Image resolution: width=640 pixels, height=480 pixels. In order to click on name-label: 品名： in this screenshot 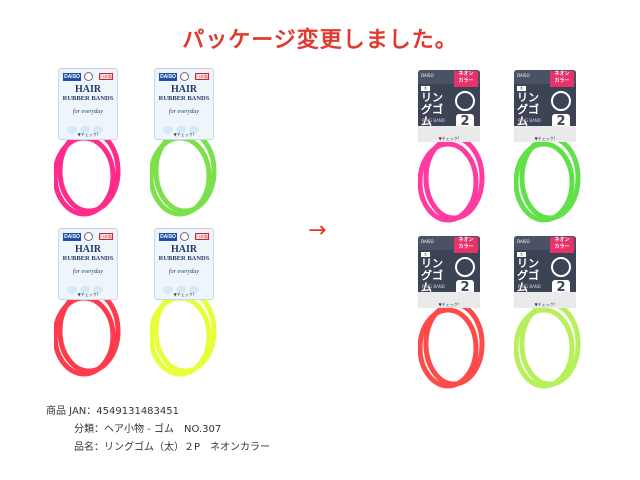, I will do `click(89, 447)`.